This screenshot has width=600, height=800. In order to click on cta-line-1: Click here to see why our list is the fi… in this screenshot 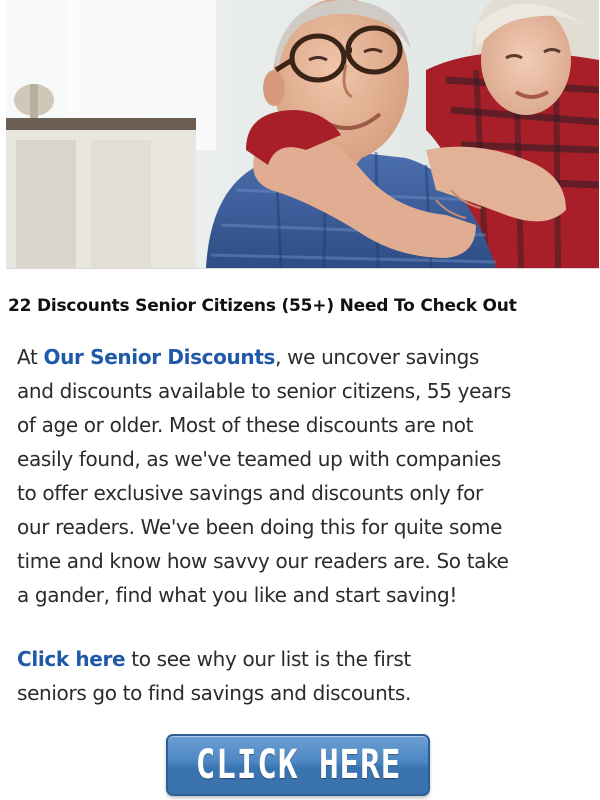, I will do `click(302, 659)`.